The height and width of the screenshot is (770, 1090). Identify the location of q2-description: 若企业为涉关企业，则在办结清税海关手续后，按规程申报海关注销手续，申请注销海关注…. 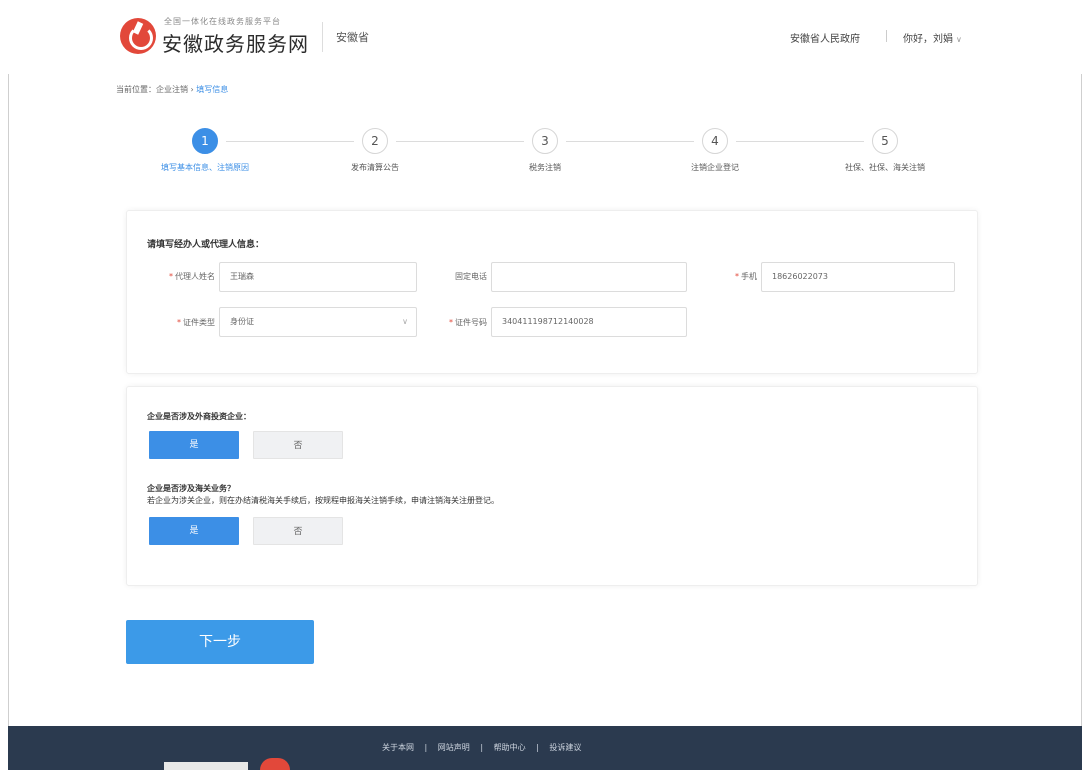
(323, 500).